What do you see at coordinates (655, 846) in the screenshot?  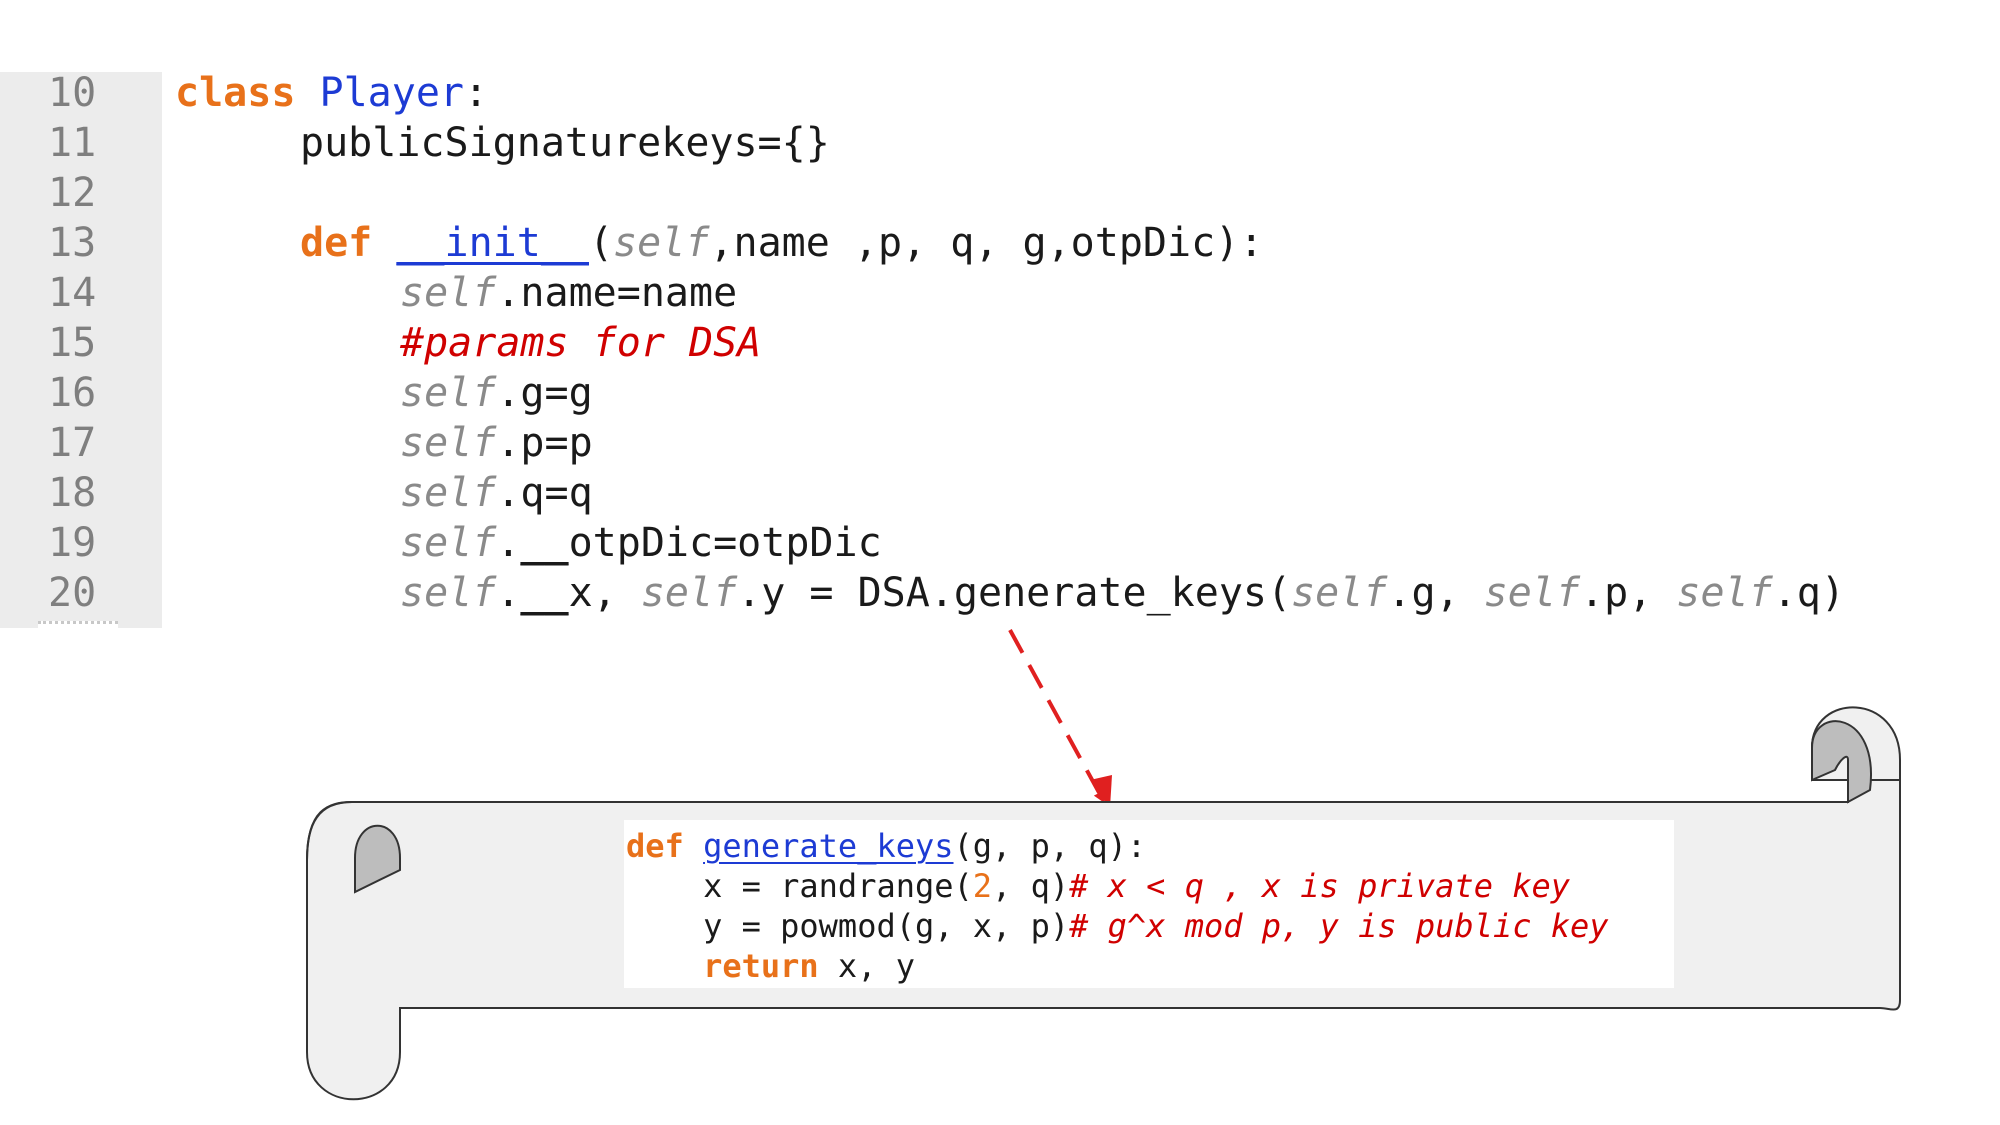 I see `snippet-token: def` at bounding box center [655, 846].